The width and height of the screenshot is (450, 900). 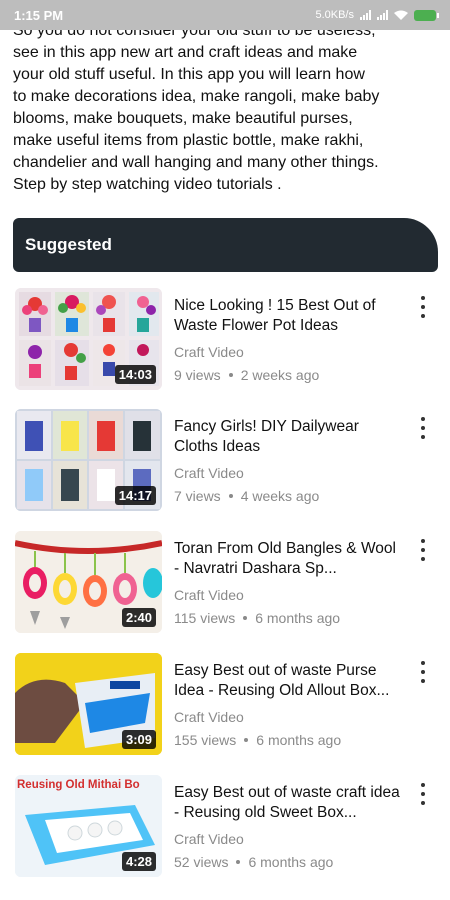 I want to click on video-meta: 7 views 4 weeks ago, so click(x=246, y=496).